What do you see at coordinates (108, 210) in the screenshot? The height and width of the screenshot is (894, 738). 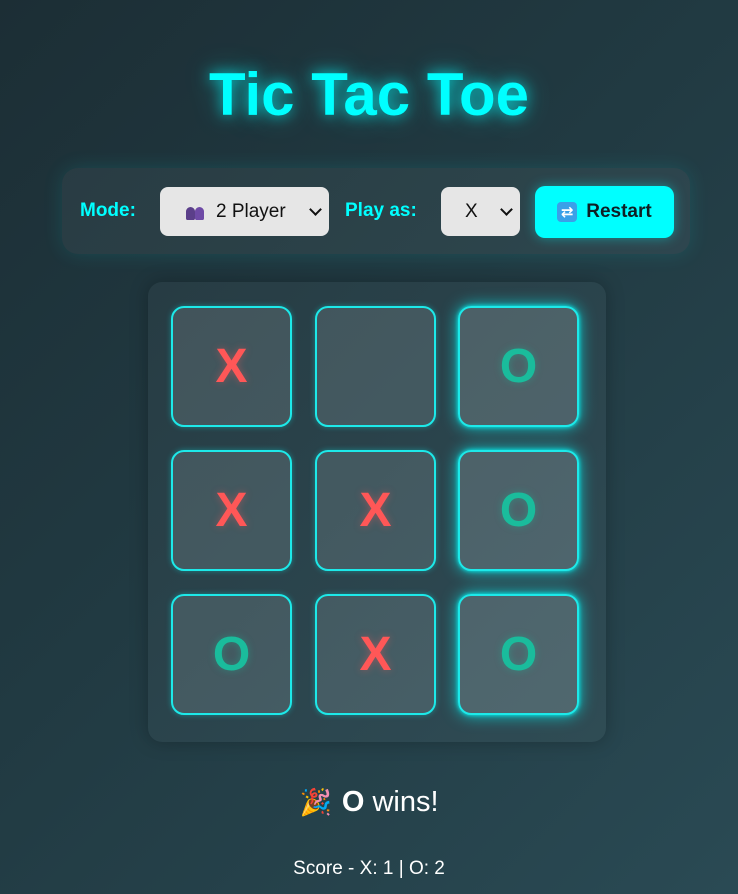 I see `mode-label: Mode:` at bounding box center [108, 210].